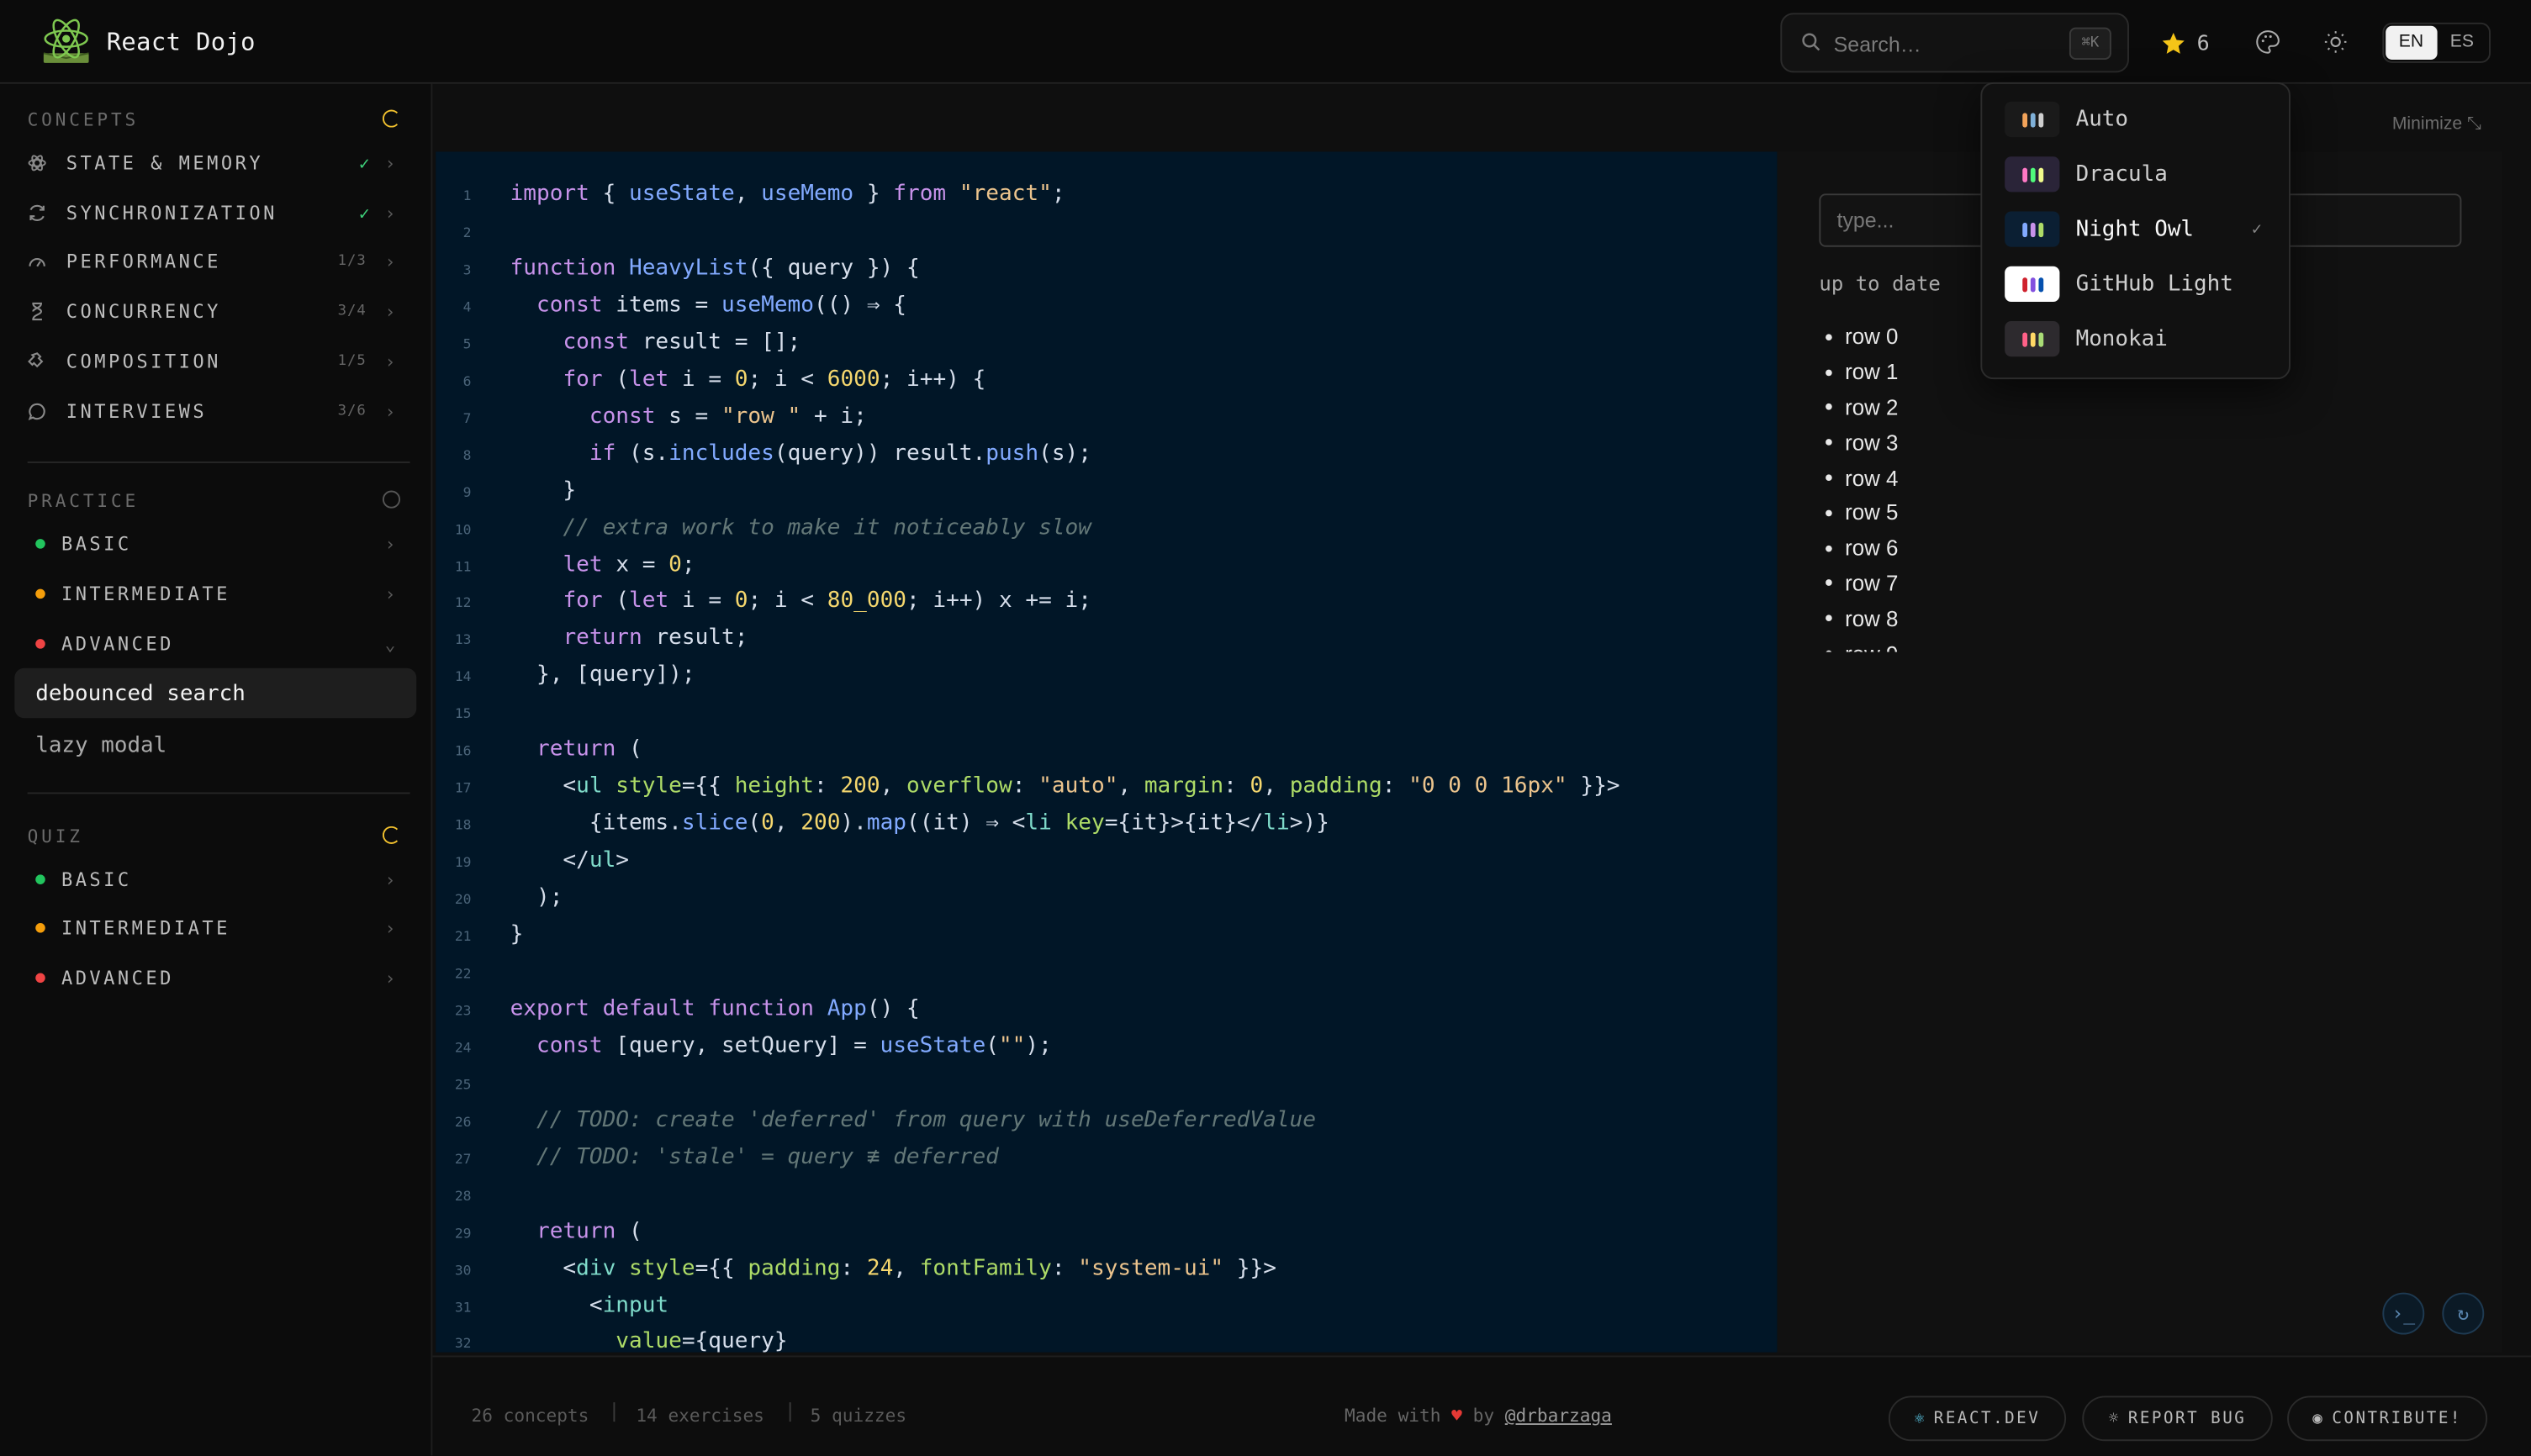 The width and height of the screenshot is (2531, 1456). Describe the element at coordinates (364, 163) in the screenshot. I see `check-icon: ✓` at that location.